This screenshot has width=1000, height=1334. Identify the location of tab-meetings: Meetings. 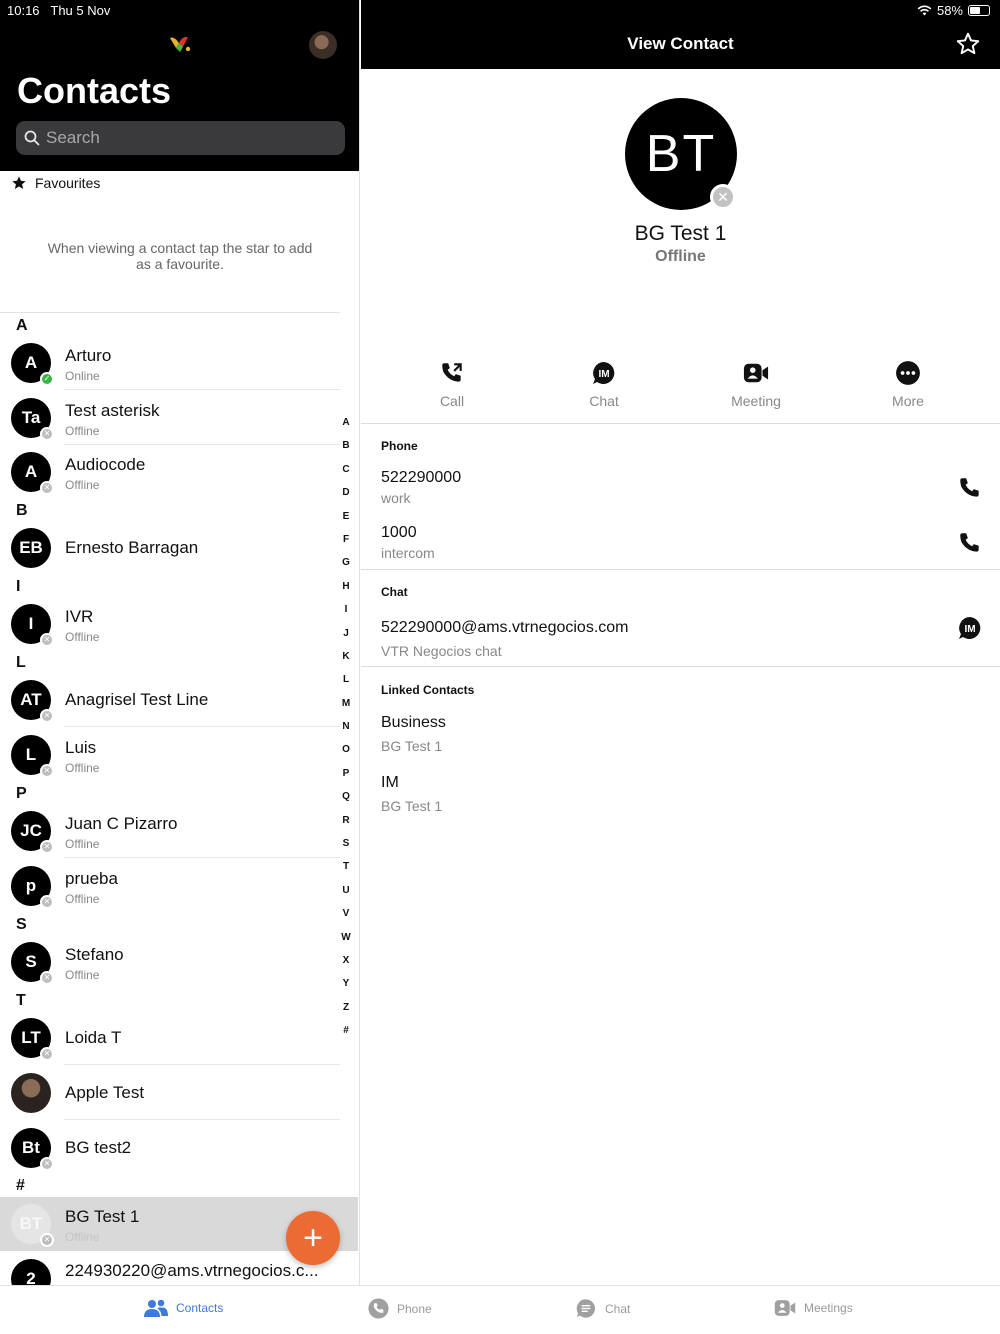
(813, 1308).